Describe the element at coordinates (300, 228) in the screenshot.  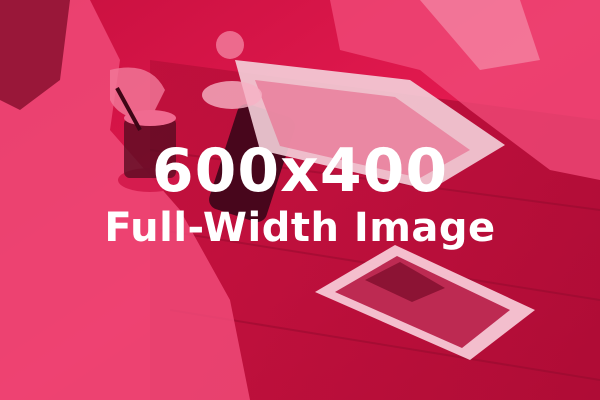
I see `image-caption: Full-Width Image` at that location.